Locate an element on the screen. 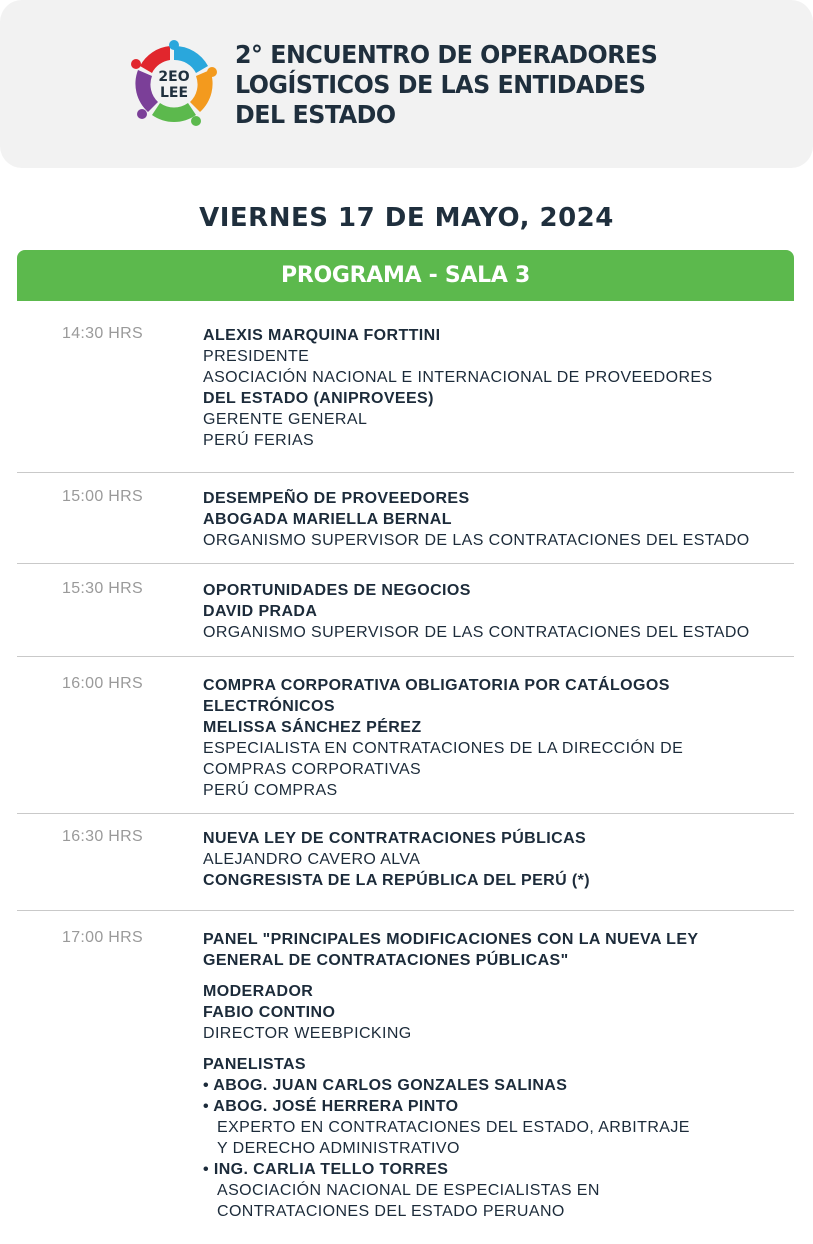  panelist-detail: Y DERECHO ADMINISTRATIVO is located at coordinates (338, 1148).